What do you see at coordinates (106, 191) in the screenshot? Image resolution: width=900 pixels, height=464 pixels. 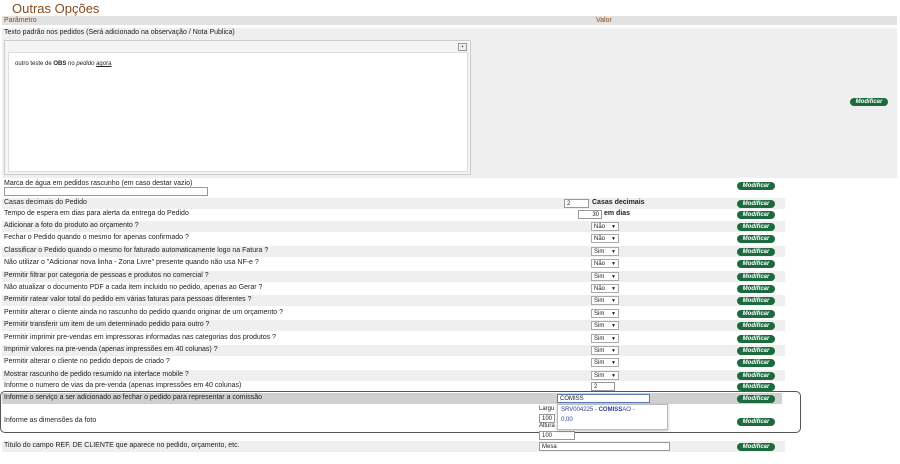 I see `watermark-input` at bounding box center [106, 191].